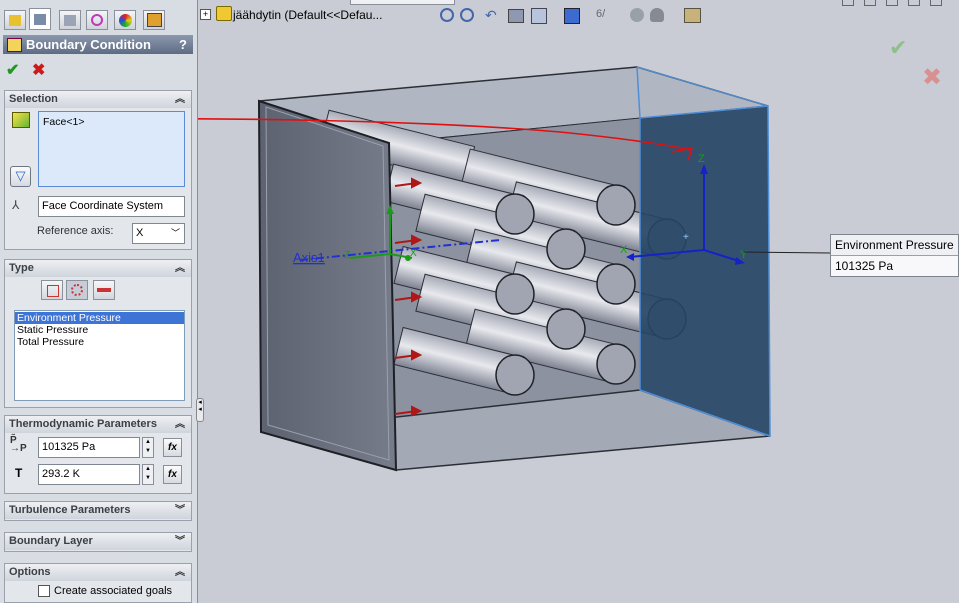  I want to click on svg-text: X, so click(624, 250).